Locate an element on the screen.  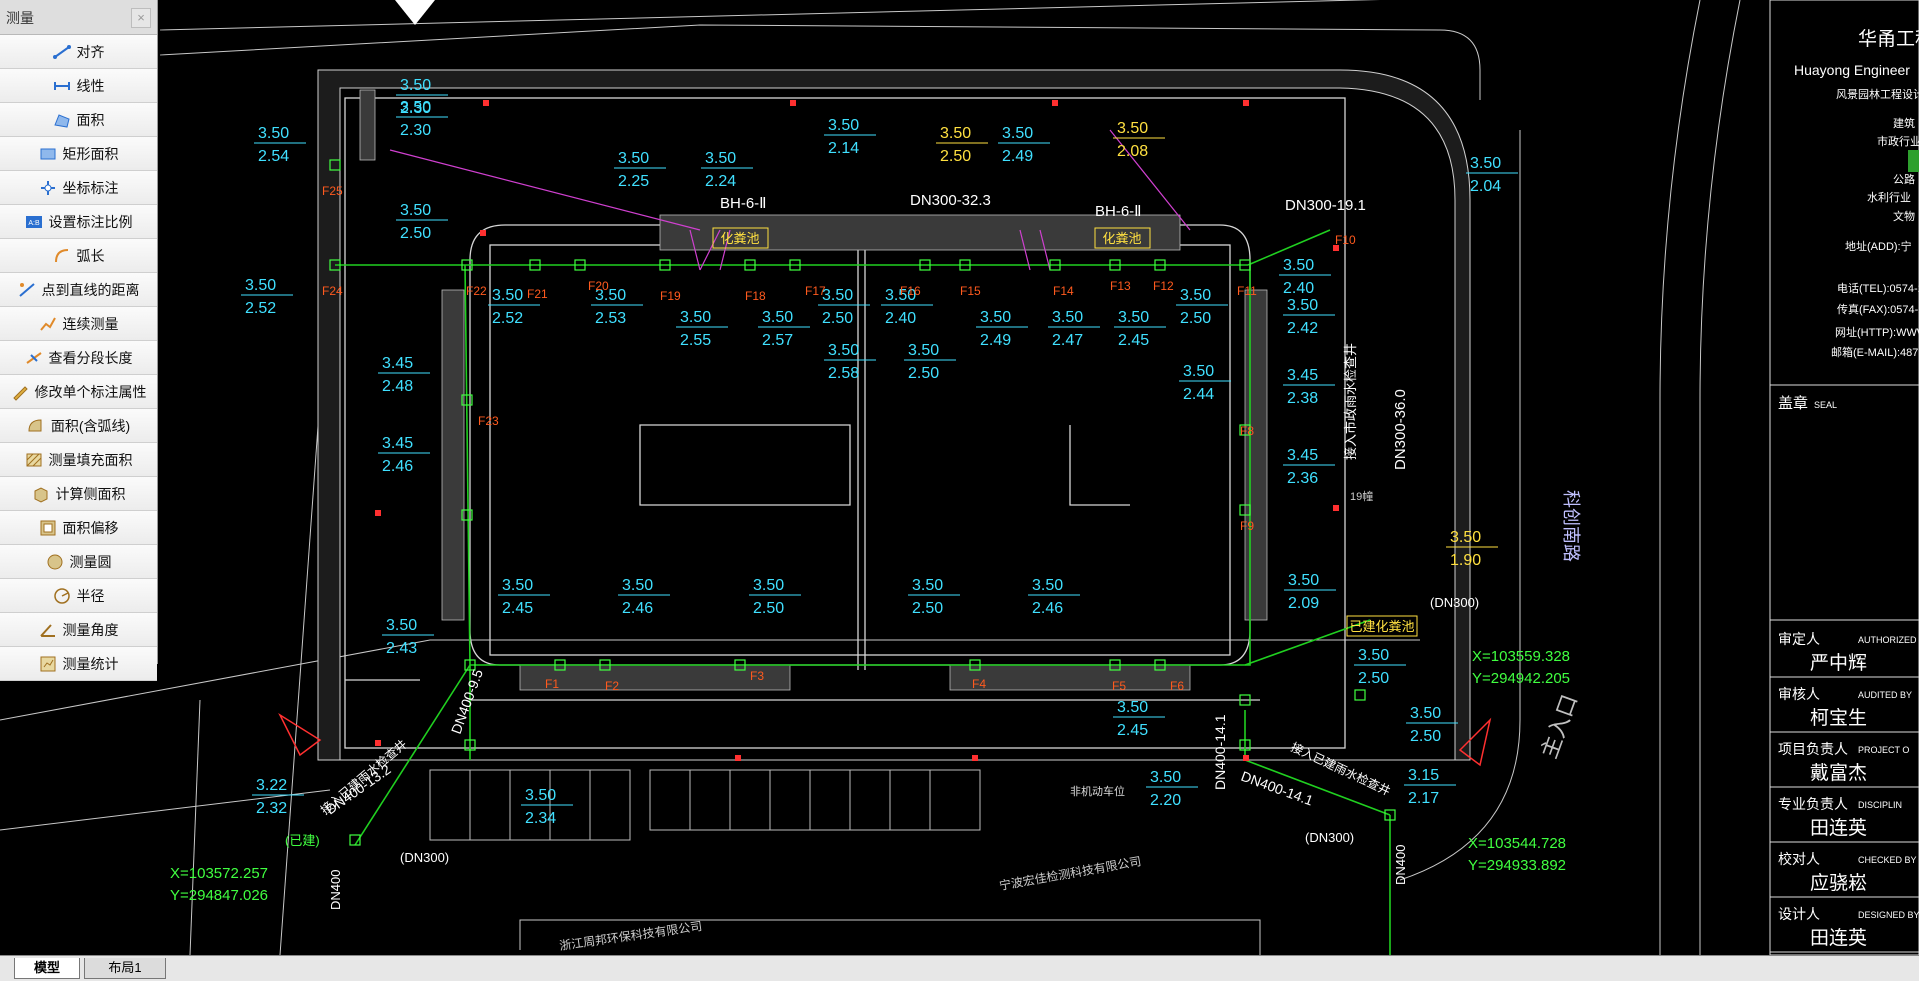
signature-role-en: DISCIPLIN is located at coordinates (1880, 805).